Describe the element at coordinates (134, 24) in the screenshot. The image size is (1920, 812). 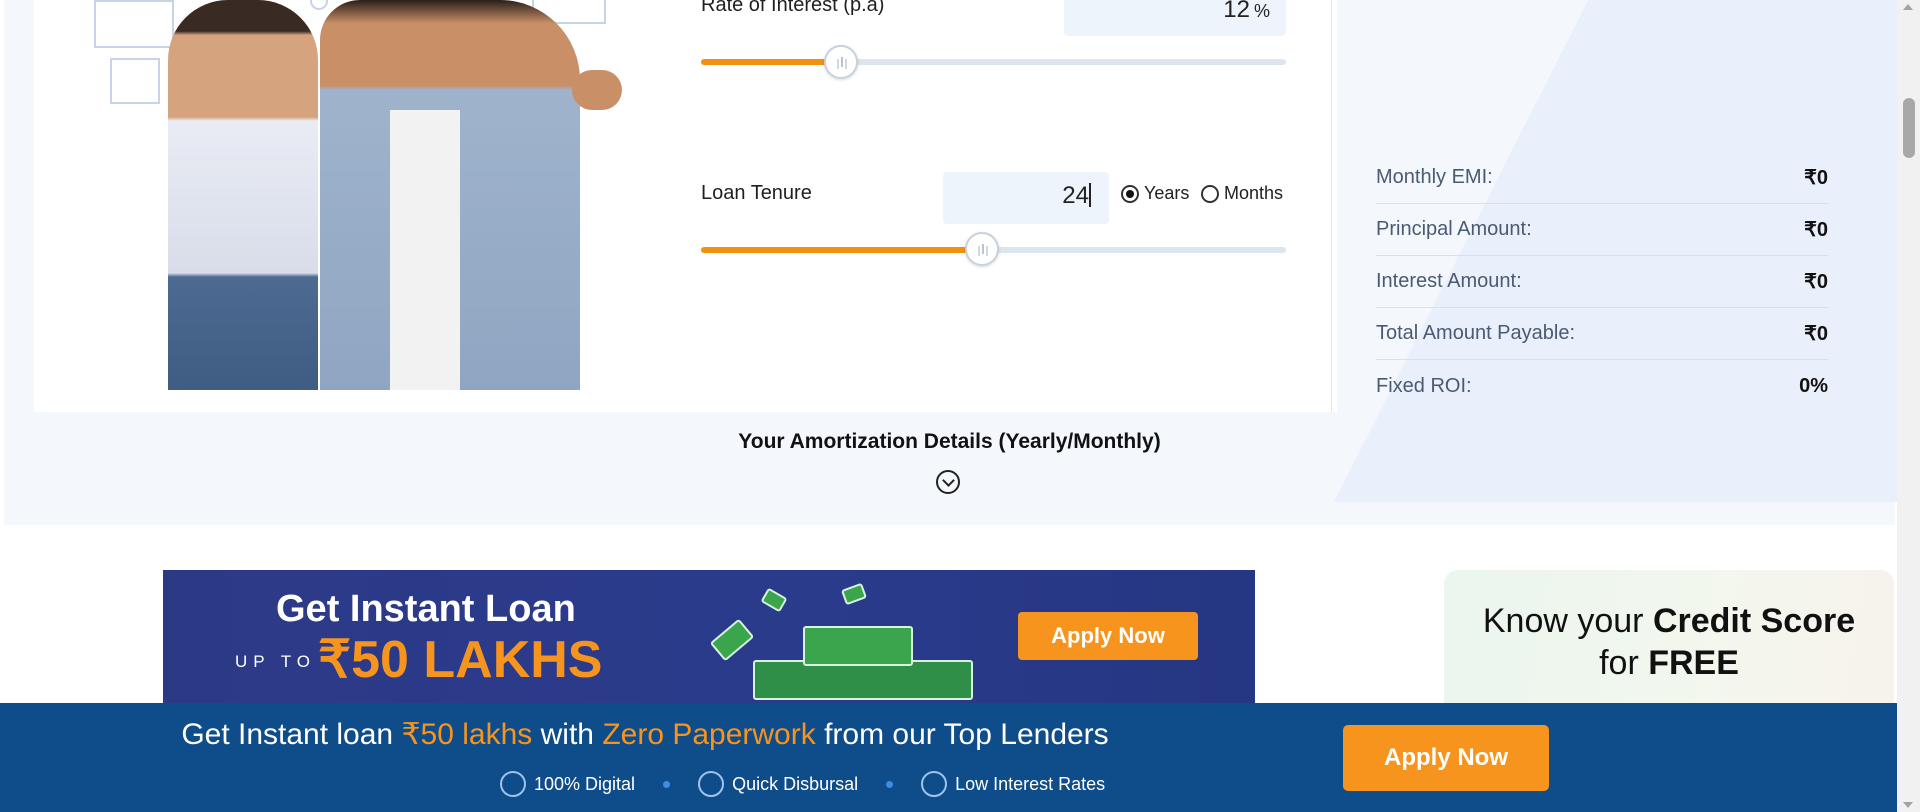
I see `shelf-icon` at that location.